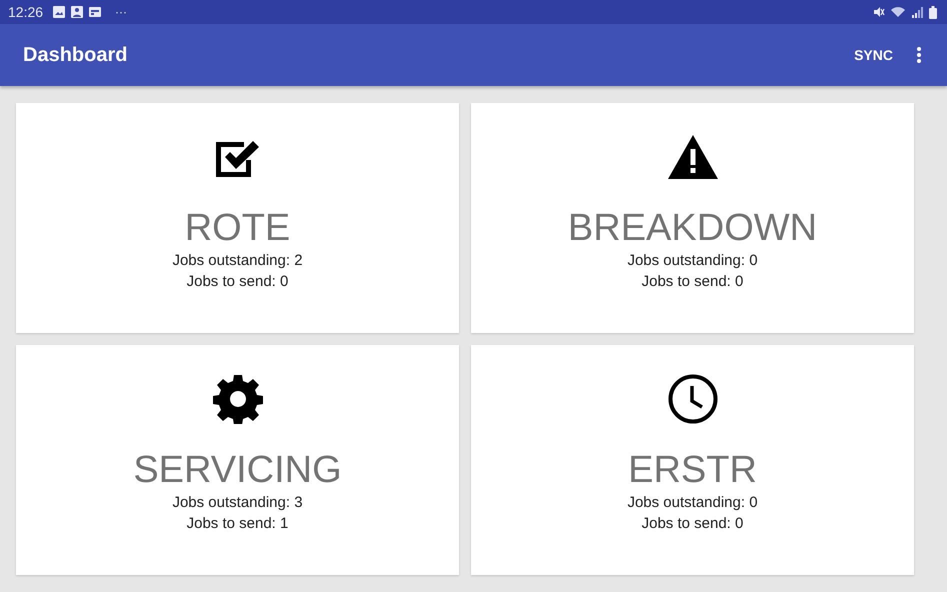 This screenshot has width=947, height=592. What do you see at coordinates (693, 157) in the screenshot?
I see `warning-icon` at bounding box center [693, 157].